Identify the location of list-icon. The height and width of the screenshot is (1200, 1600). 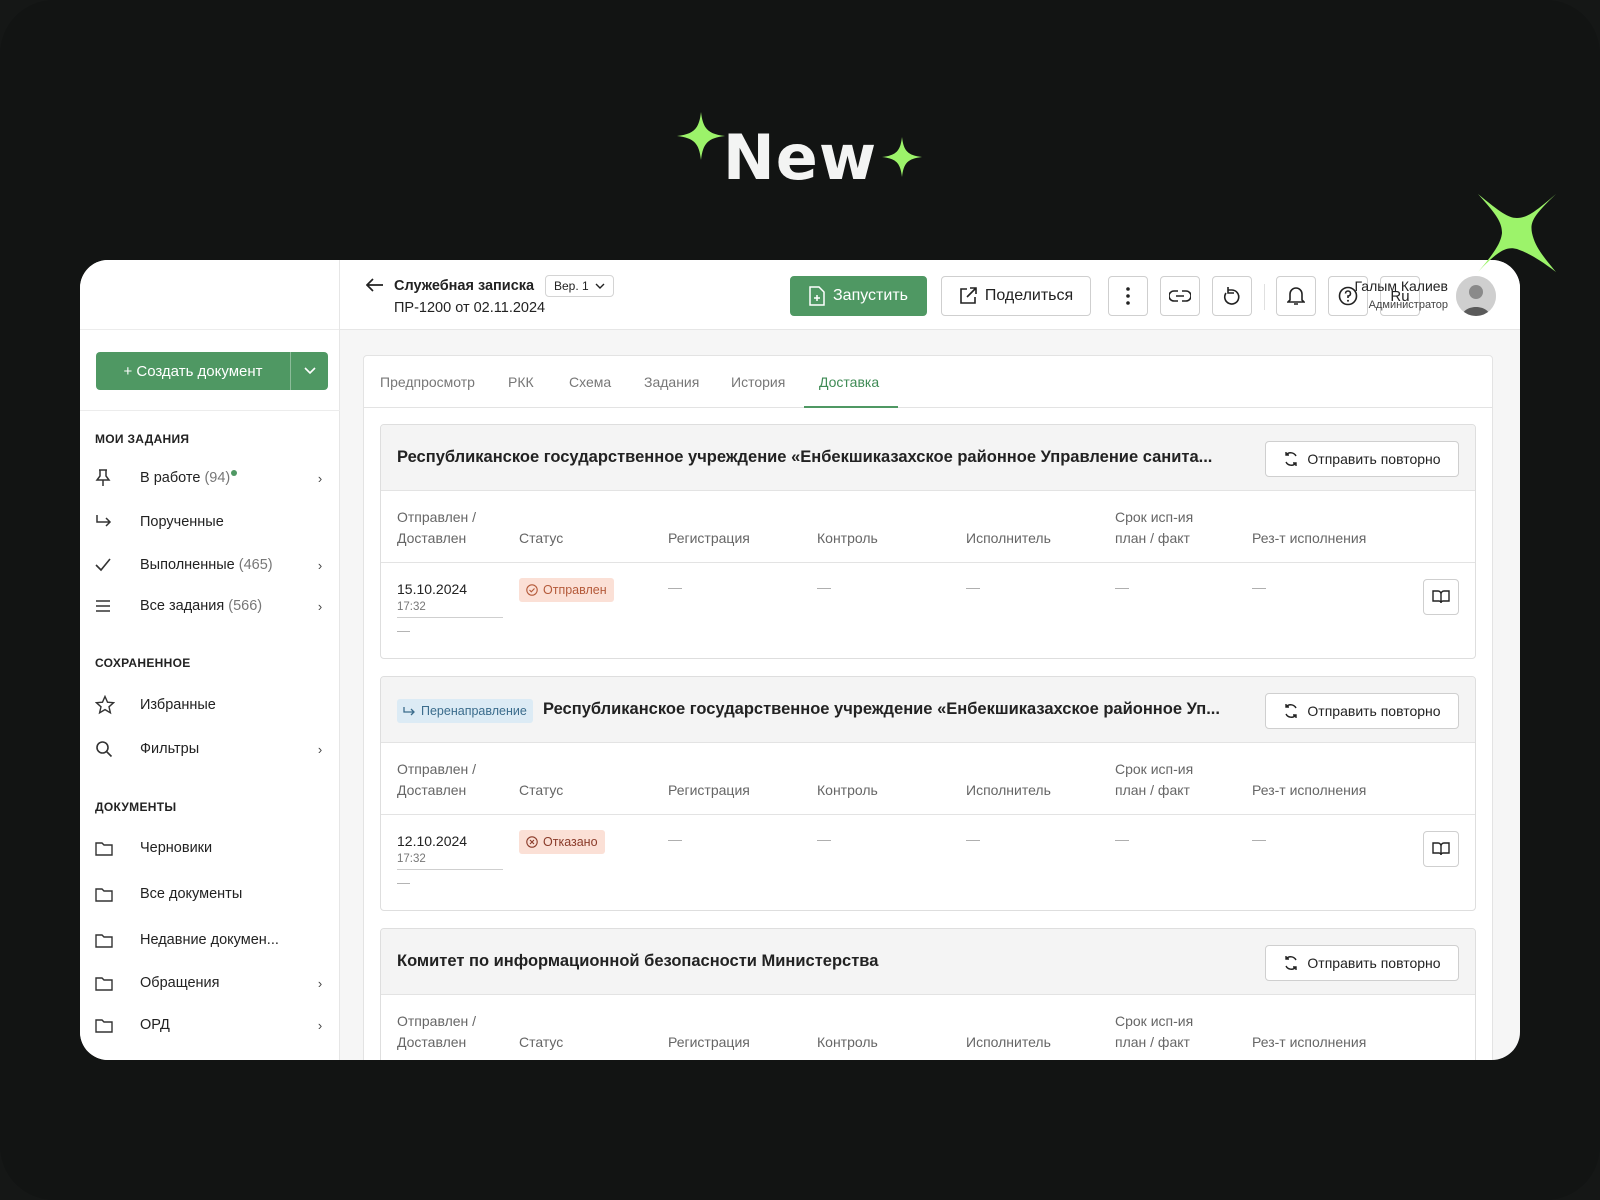
(110, 606).